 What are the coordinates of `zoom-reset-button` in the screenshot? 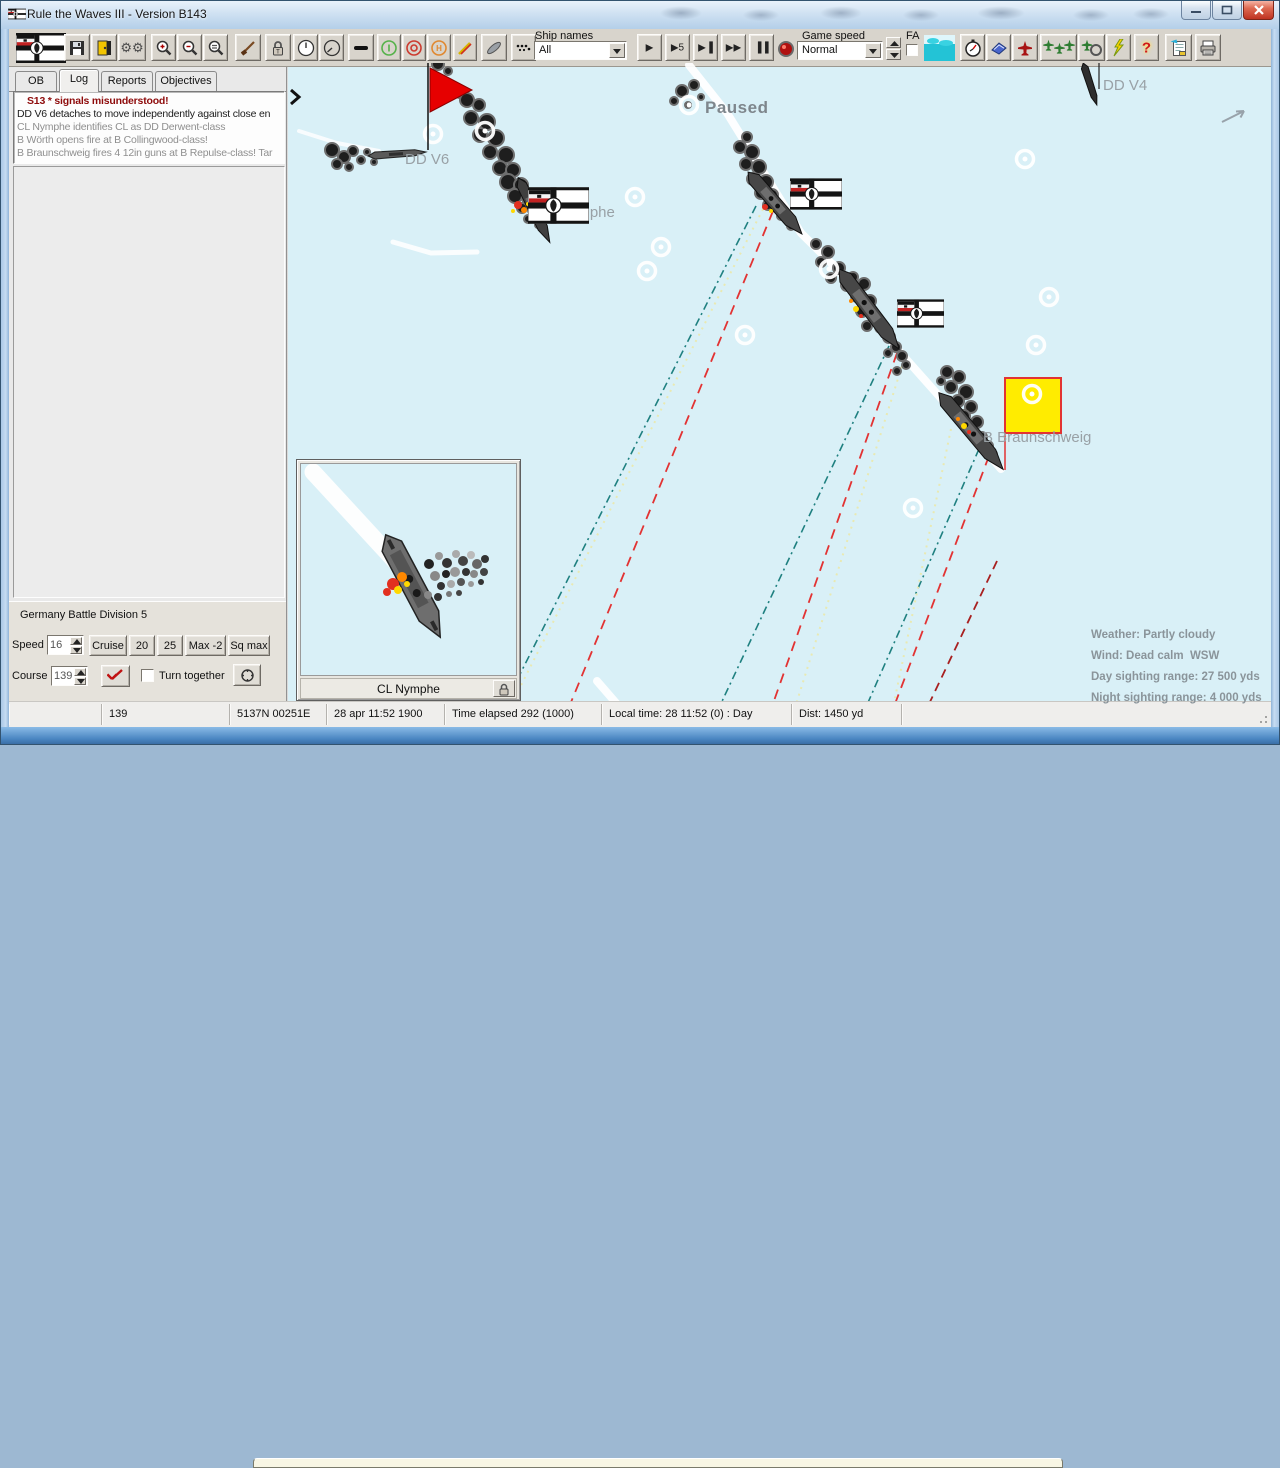 It's located at (215, 47).